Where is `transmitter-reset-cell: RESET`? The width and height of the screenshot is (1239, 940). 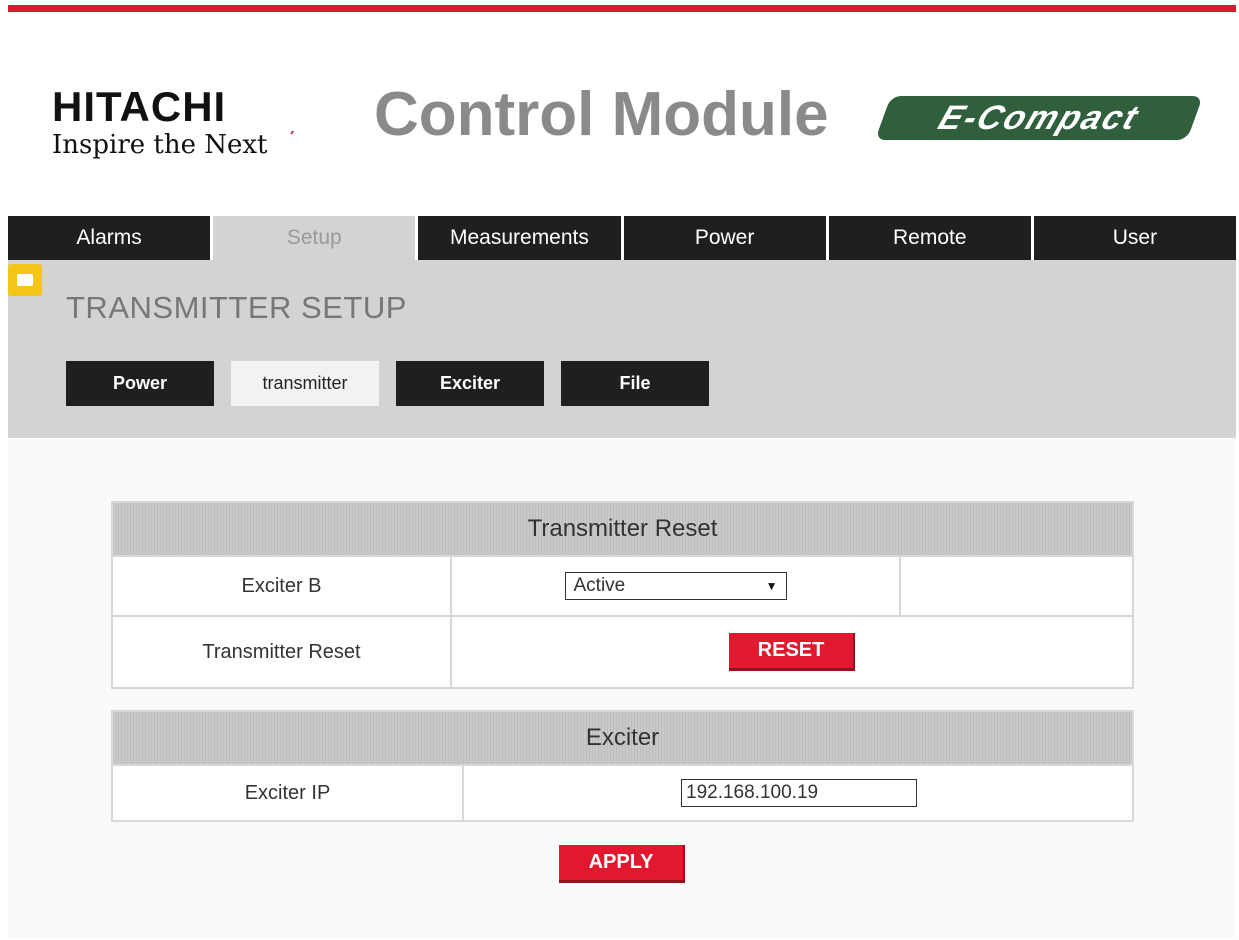
transmitter-reset-cell: RESET is located at coordinates (792, 652).